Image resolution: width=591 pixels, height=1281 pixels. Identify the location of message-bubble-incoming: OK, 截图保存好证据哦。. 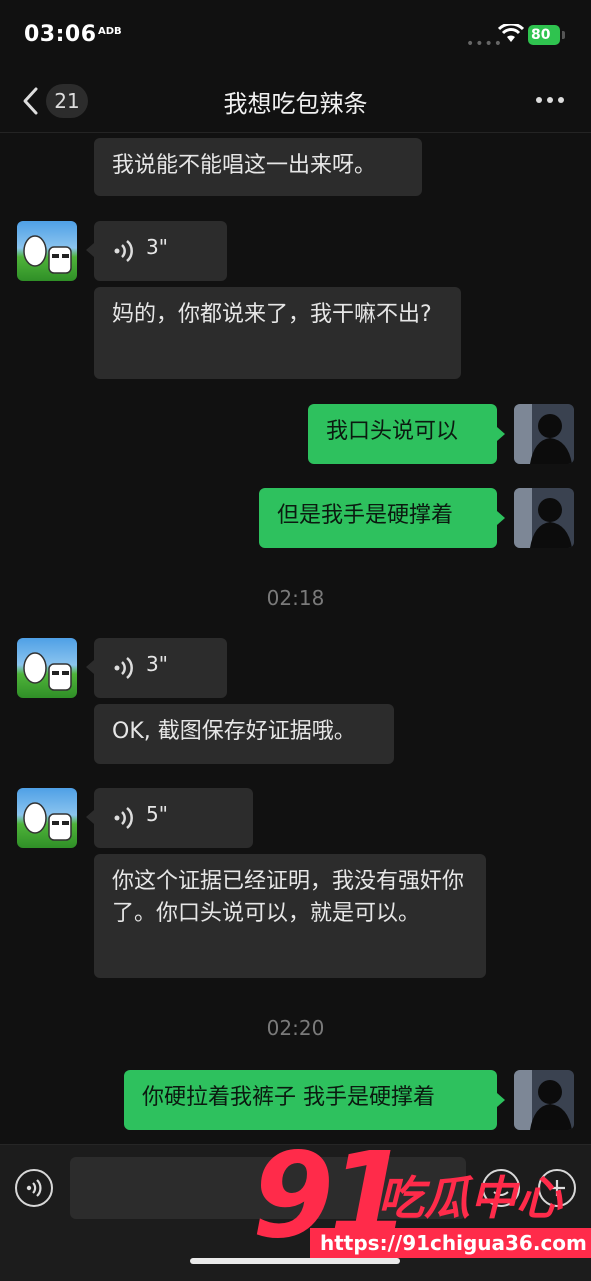
(244, 734).